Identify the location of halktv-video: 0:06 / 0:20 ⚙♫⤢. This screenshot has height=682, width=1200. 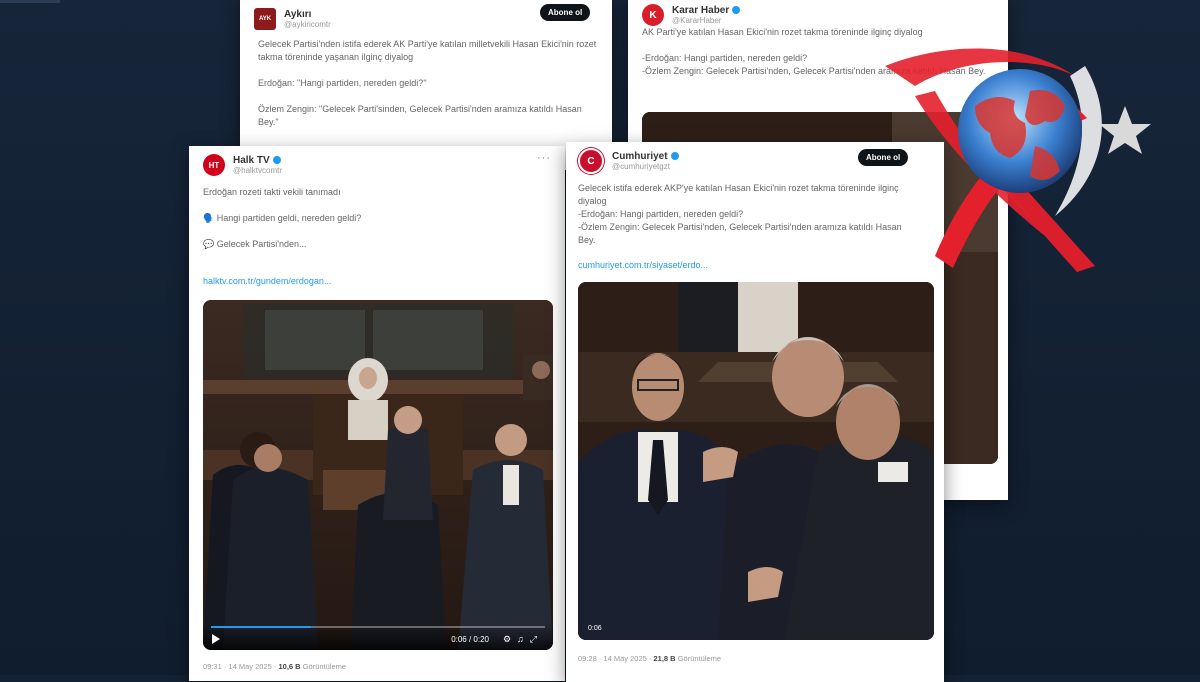
(378, 475).